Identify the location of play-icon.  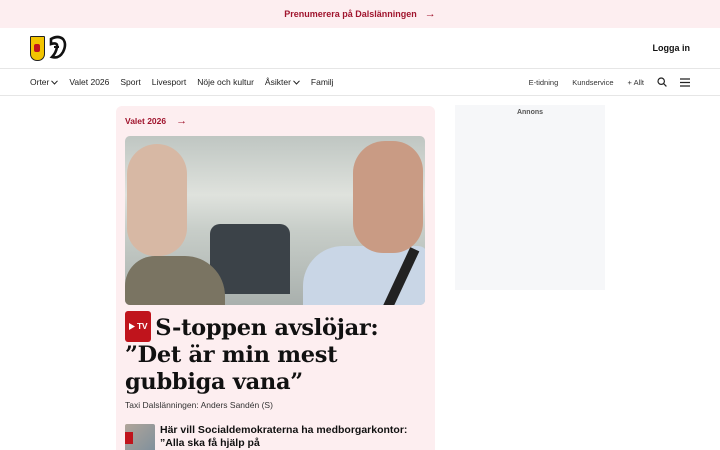
(132, 326).